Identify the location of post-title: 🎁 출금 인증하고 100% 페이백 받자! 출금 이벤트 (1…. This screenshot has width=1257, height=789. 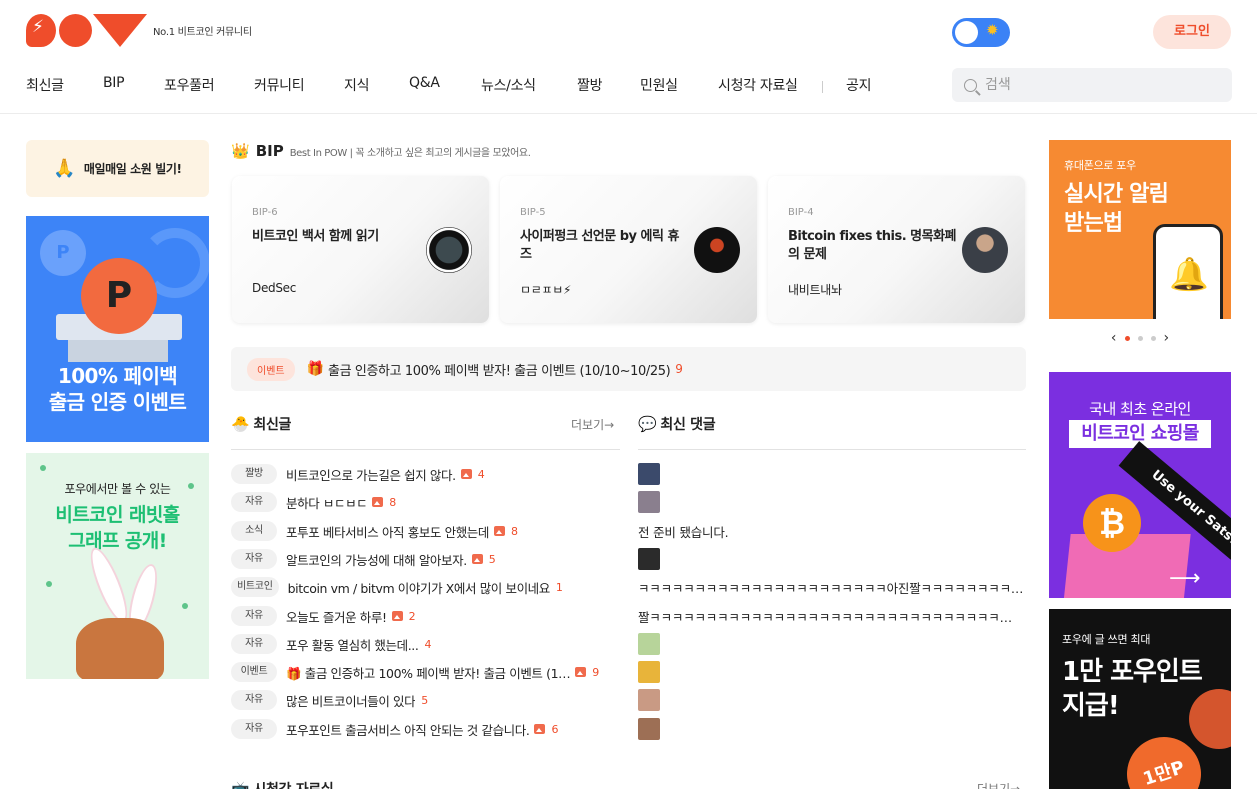
(428, 672).